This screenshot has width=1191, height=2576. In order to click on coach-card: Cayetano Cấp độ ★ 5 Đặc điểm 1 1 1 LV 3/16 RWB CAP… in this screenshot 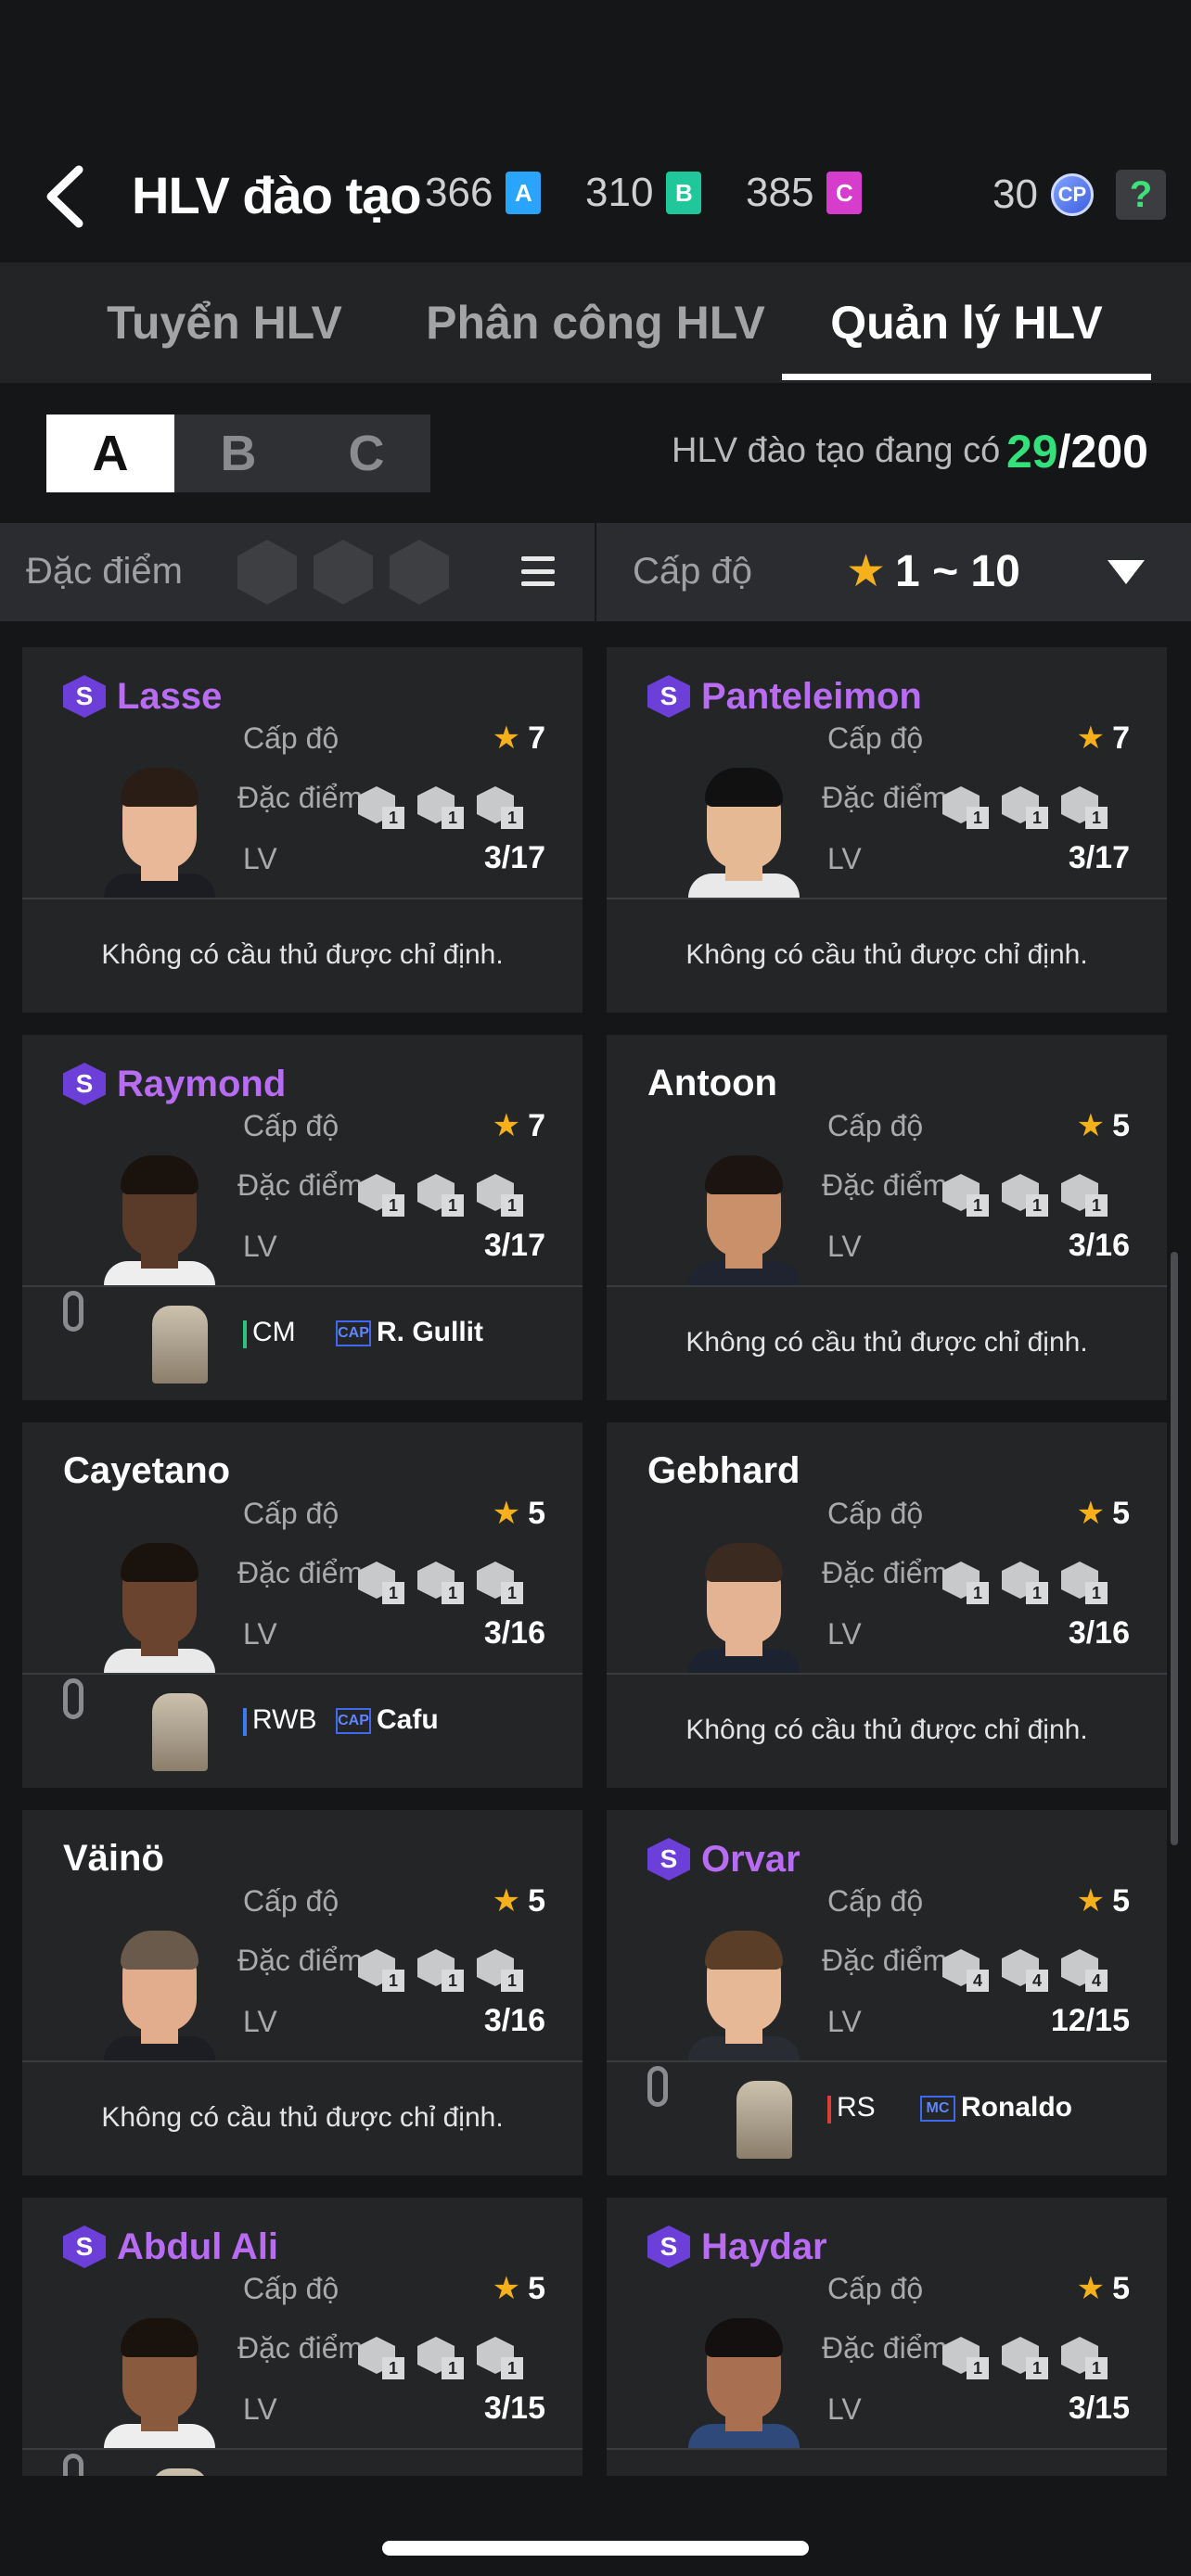, I will do `click(302, 1605)`.